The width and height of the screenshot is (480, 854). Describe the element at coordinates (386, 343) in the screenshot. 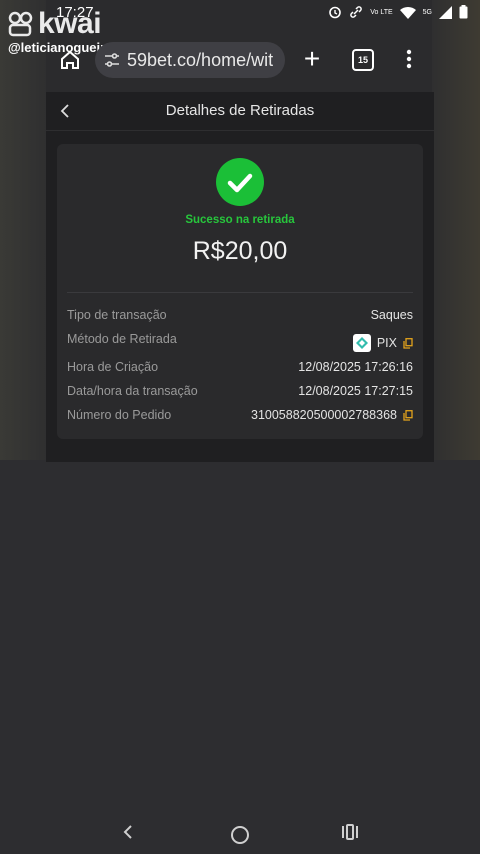

I see `method-value: PIX` at that location.